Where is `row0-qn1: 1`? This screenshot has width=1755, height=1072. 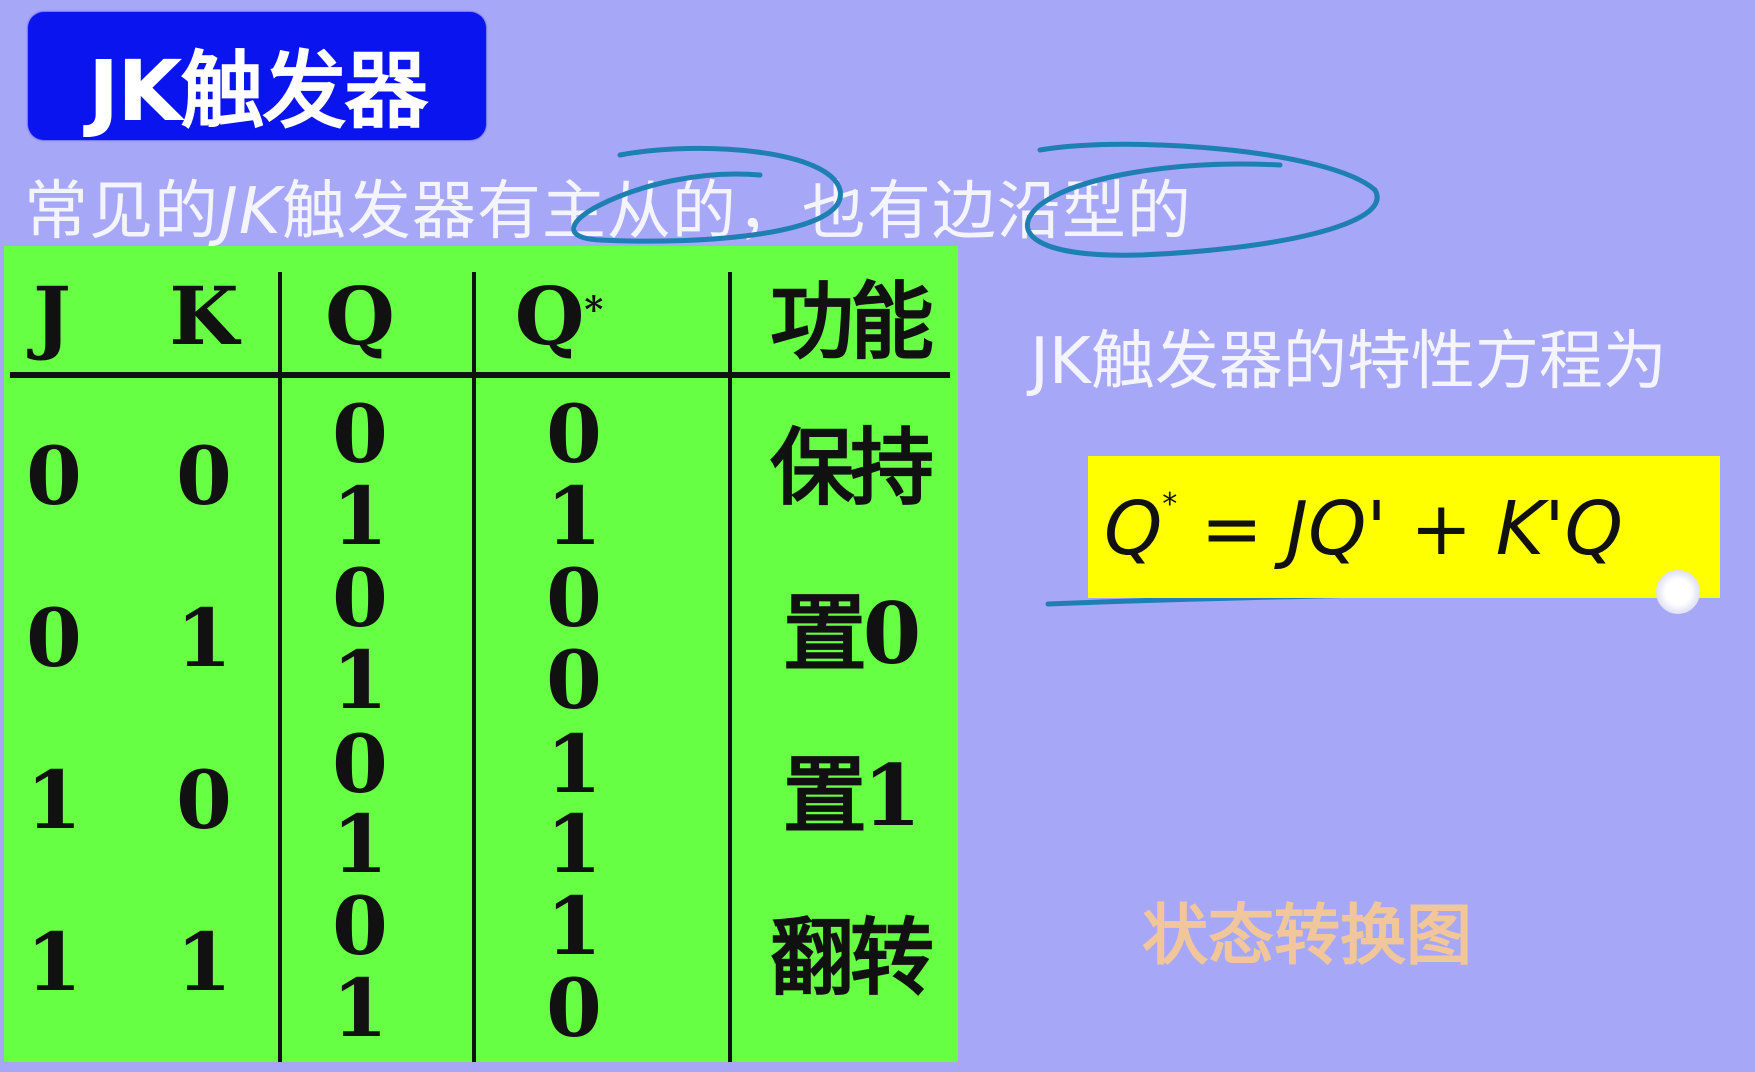
row0-qn1: 1 is located at coordinates (574, 516).